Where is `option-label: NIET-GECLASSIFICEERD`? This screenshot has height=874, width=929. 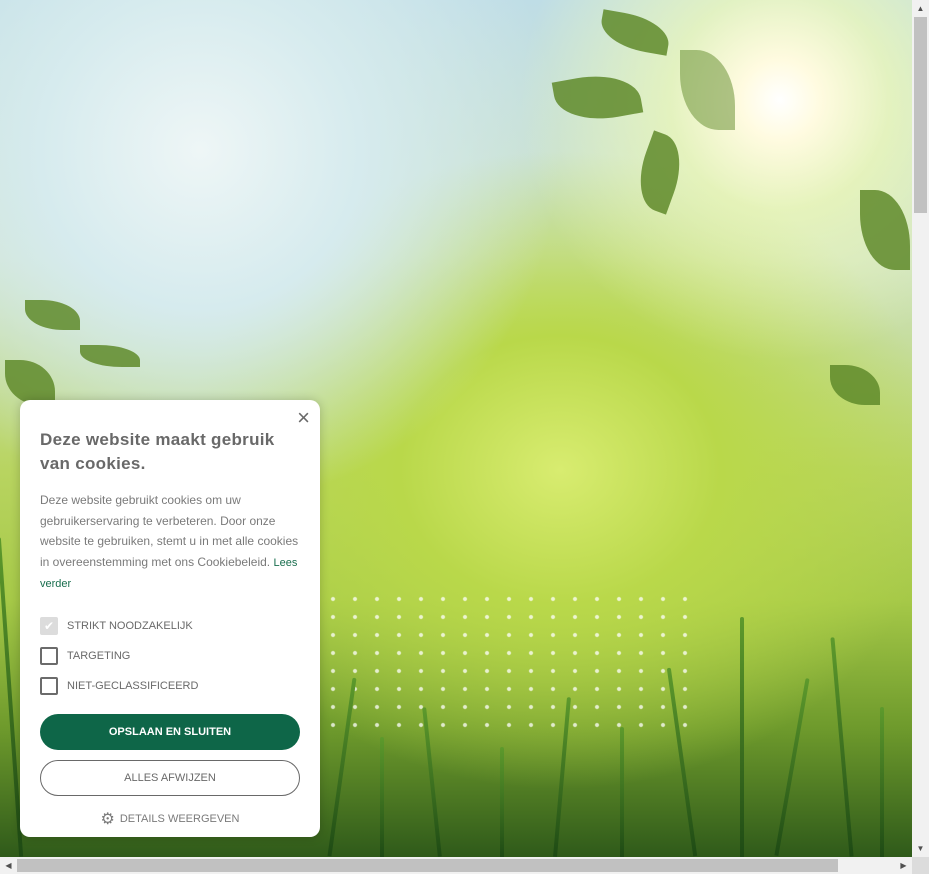 option-label: NIET-GECLASSIFICEERD is located at coordinates (133, 685).